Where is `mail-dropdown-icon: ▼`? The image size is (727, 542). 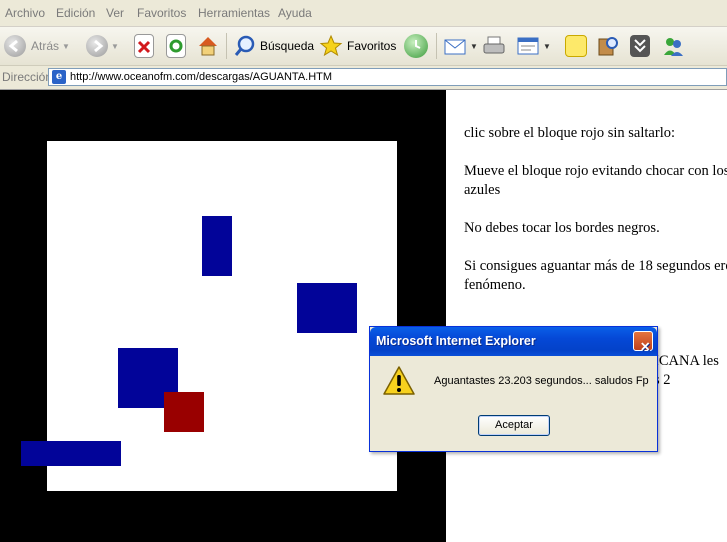
mail-dropdown-icon: ▼ is located at coordinates (474, 46).